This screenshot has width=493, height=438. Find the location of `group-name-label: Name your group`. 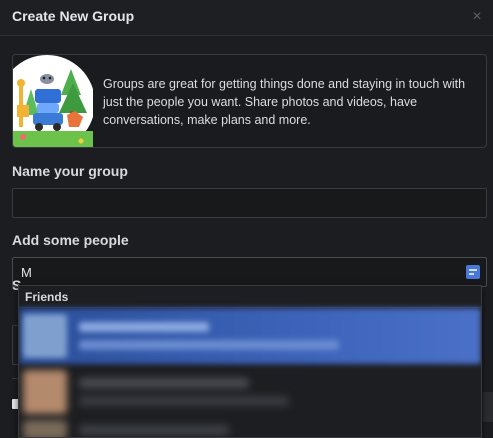

group-name-label: Name your group is located at coordinates (70, 171).